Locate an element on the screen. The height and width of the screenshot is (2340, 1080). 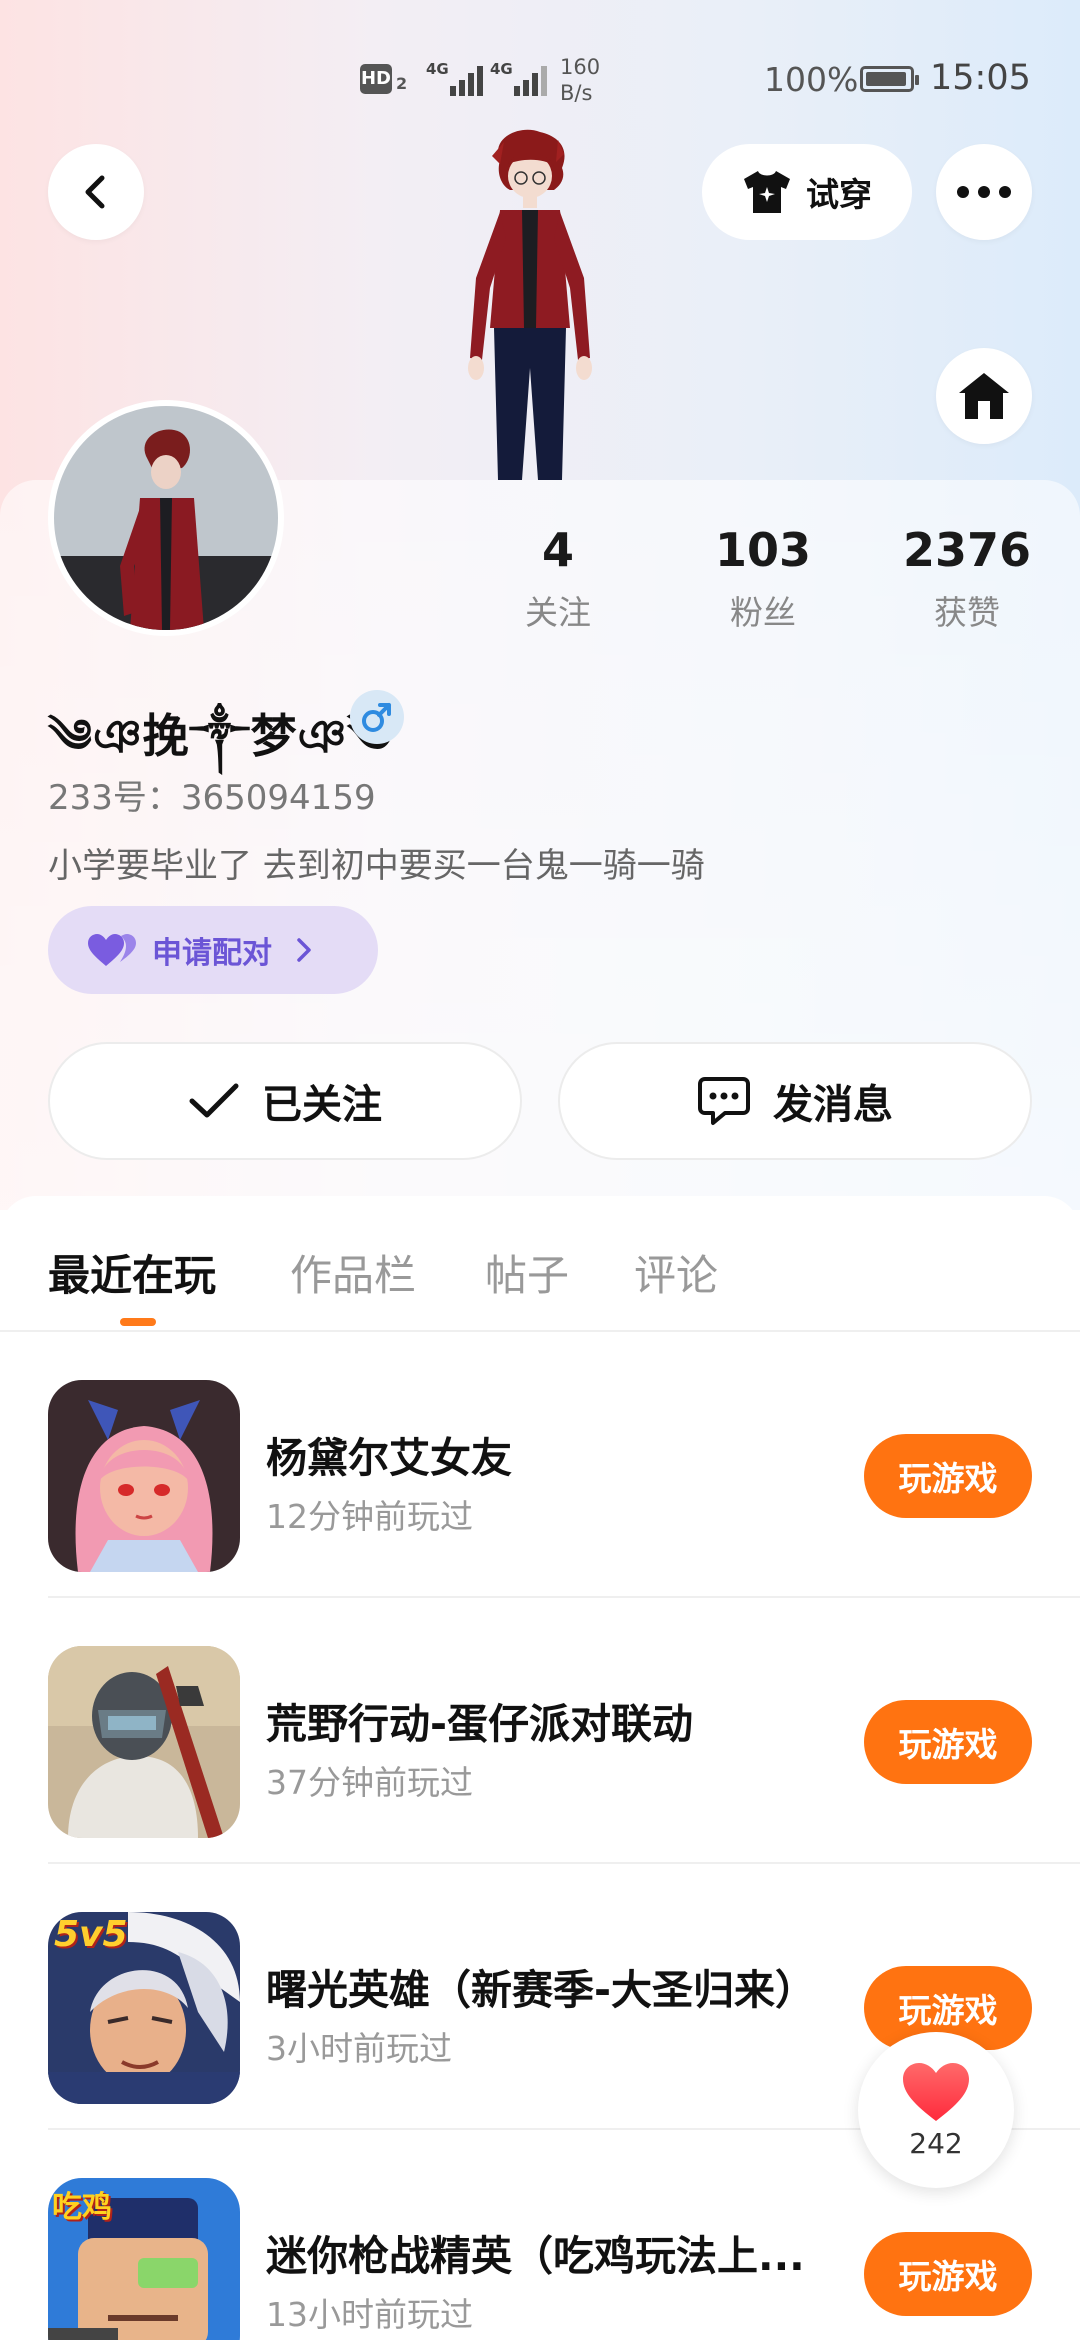
stat-following: 4 关注 is located at coordinates (558, 577).